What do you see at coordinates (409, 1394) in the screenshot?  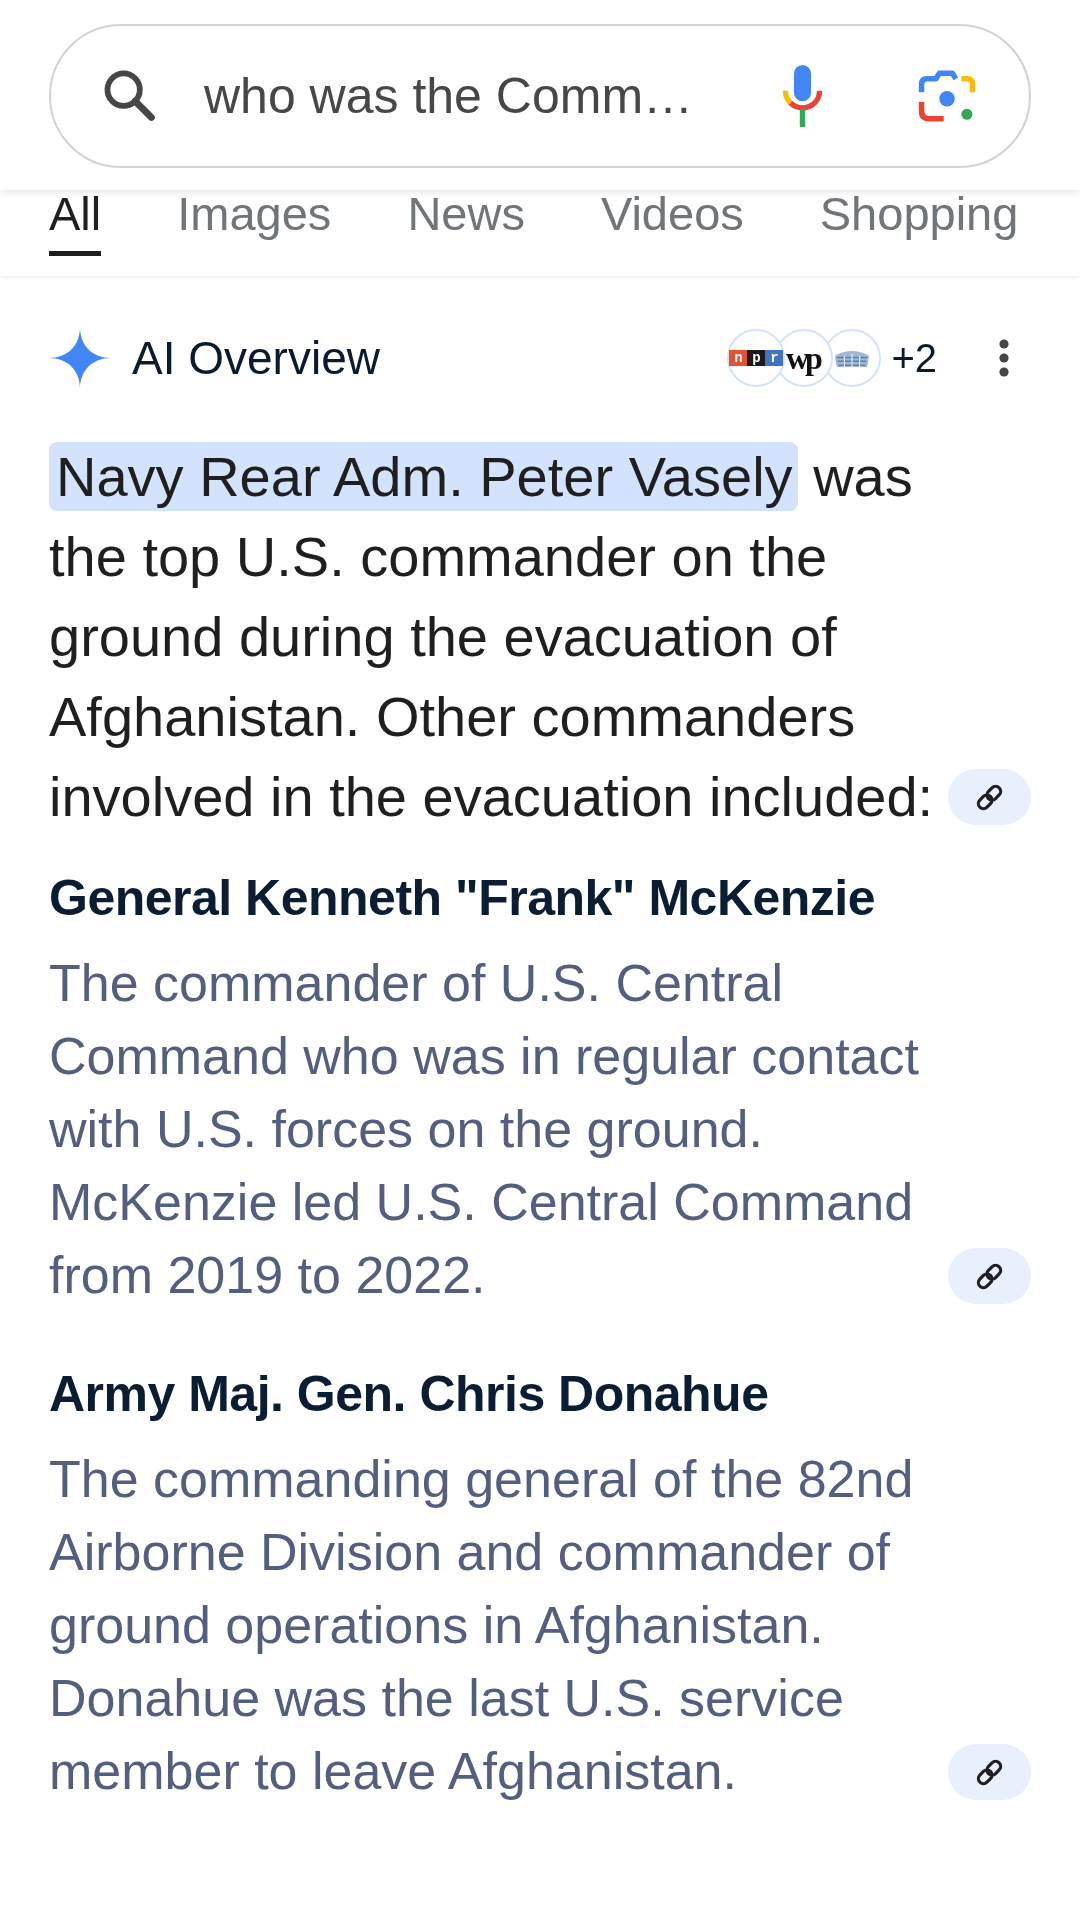 I see `section-heading: Army Maj. Gen. Chris Donahue` at bounding box center [409, 1394].